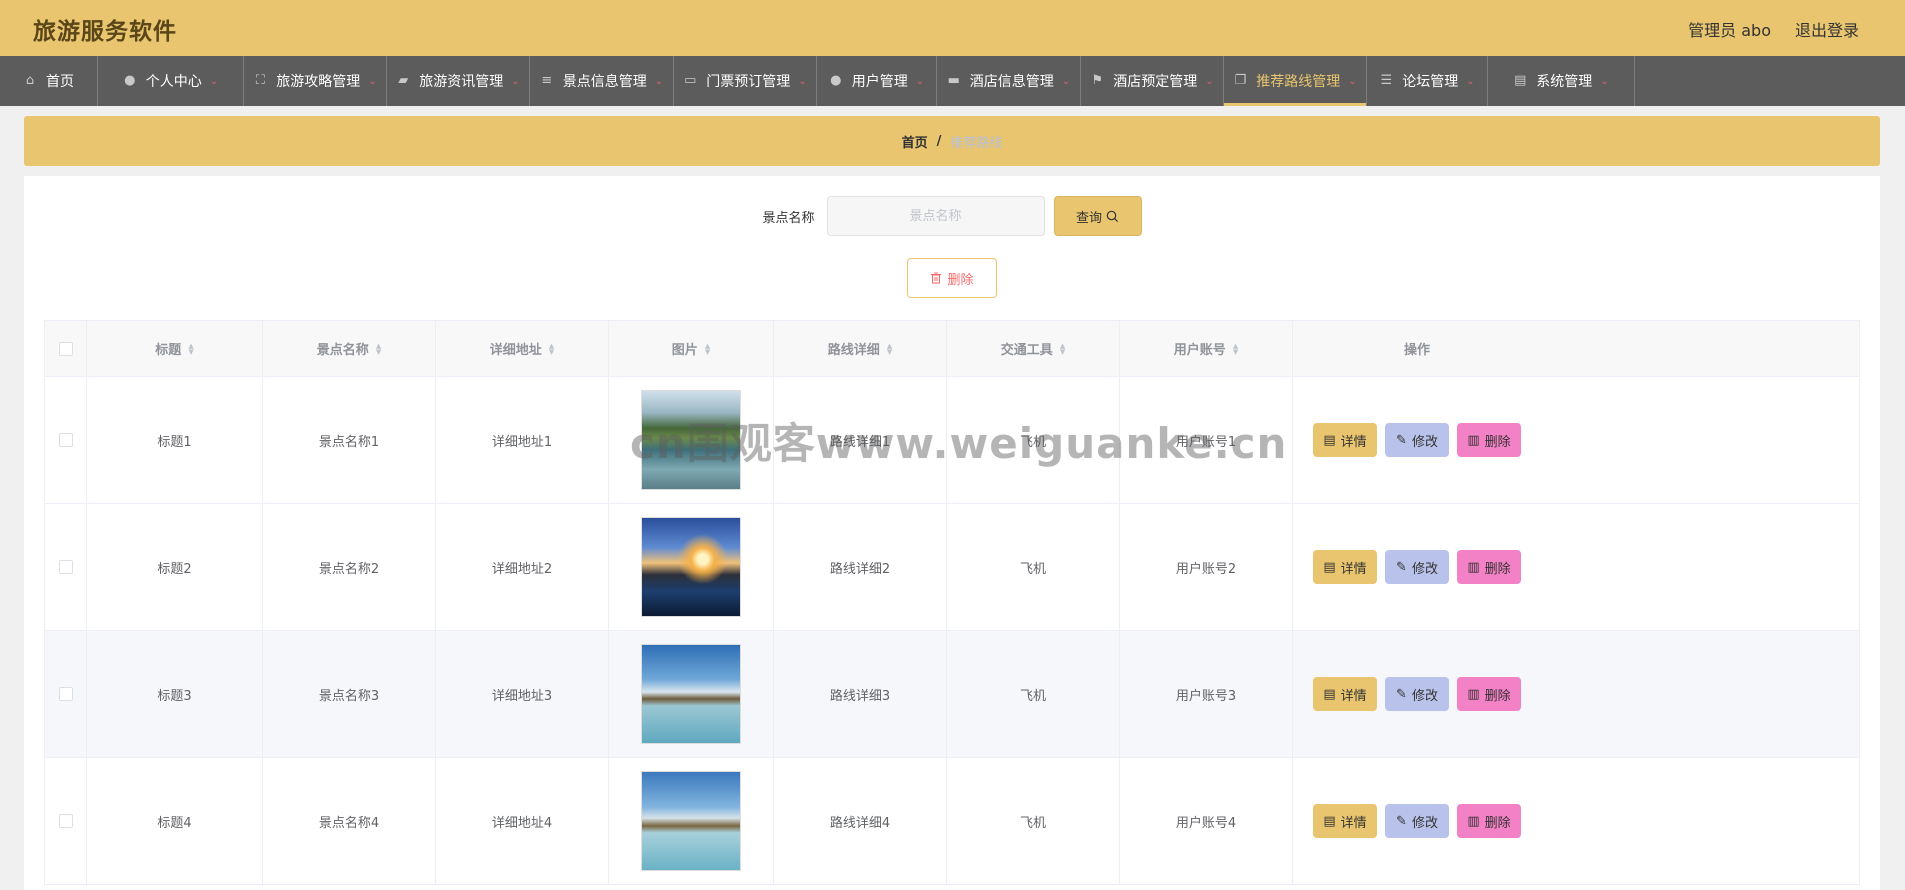 This screenshot has width=1905, height=890. I want to click on nav-item-5: ▭ 门票预订管理 ⌄, so click(745, 81).